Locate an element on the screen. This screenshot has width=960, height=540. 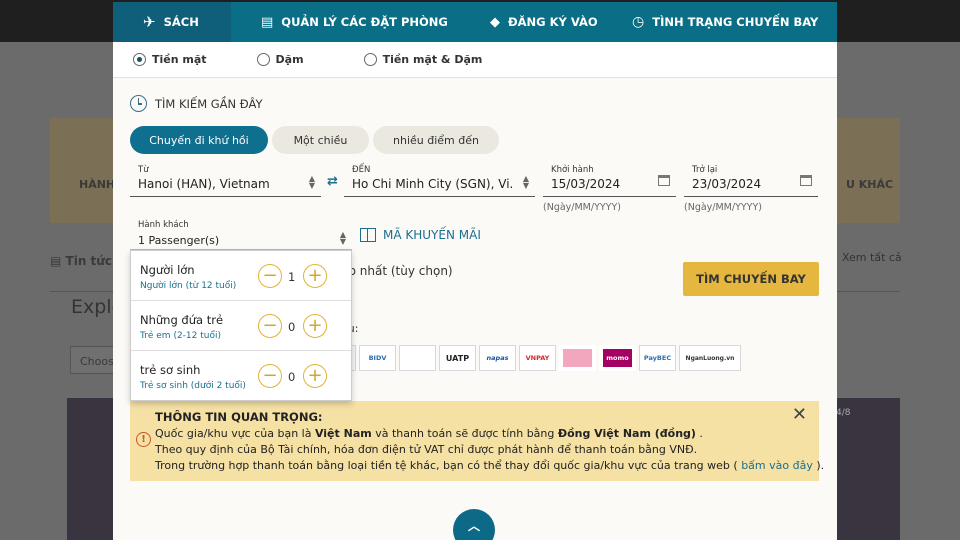
decrement-child-button: − is located at coordinates (270, 326).